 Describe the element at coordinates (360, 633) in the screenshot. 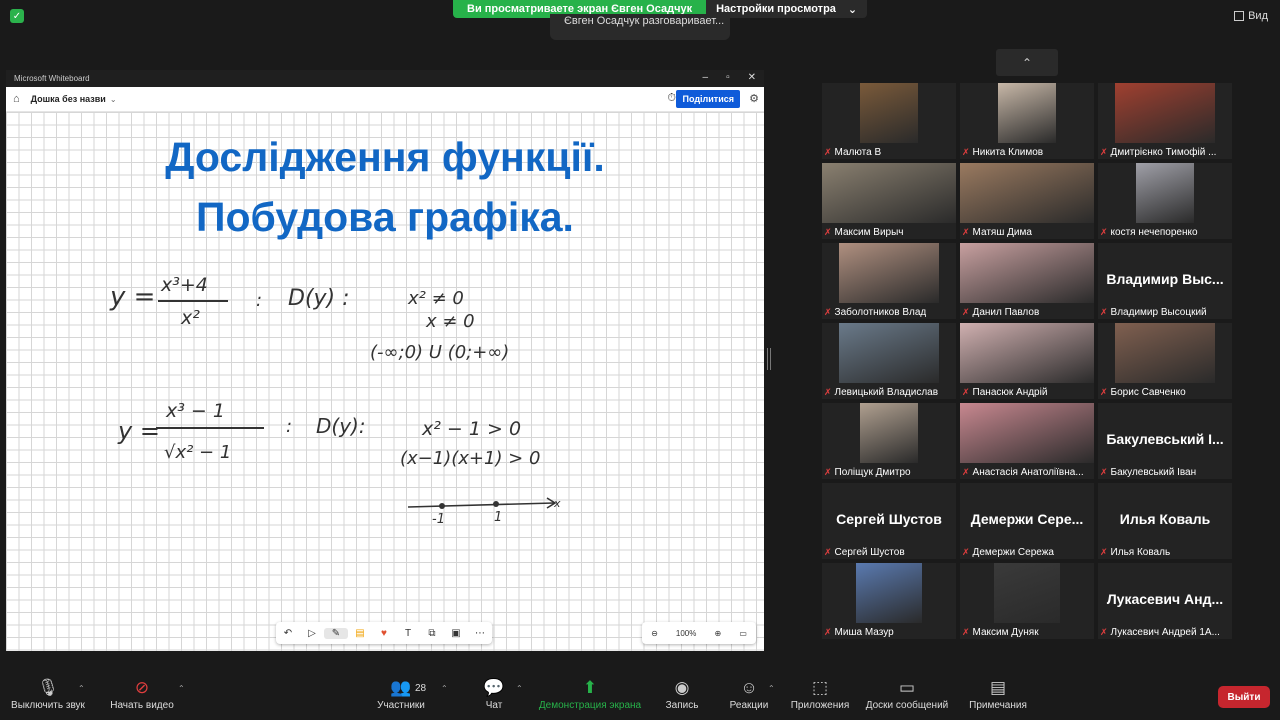

I see `sticky-note-icon: ▤` at that location.